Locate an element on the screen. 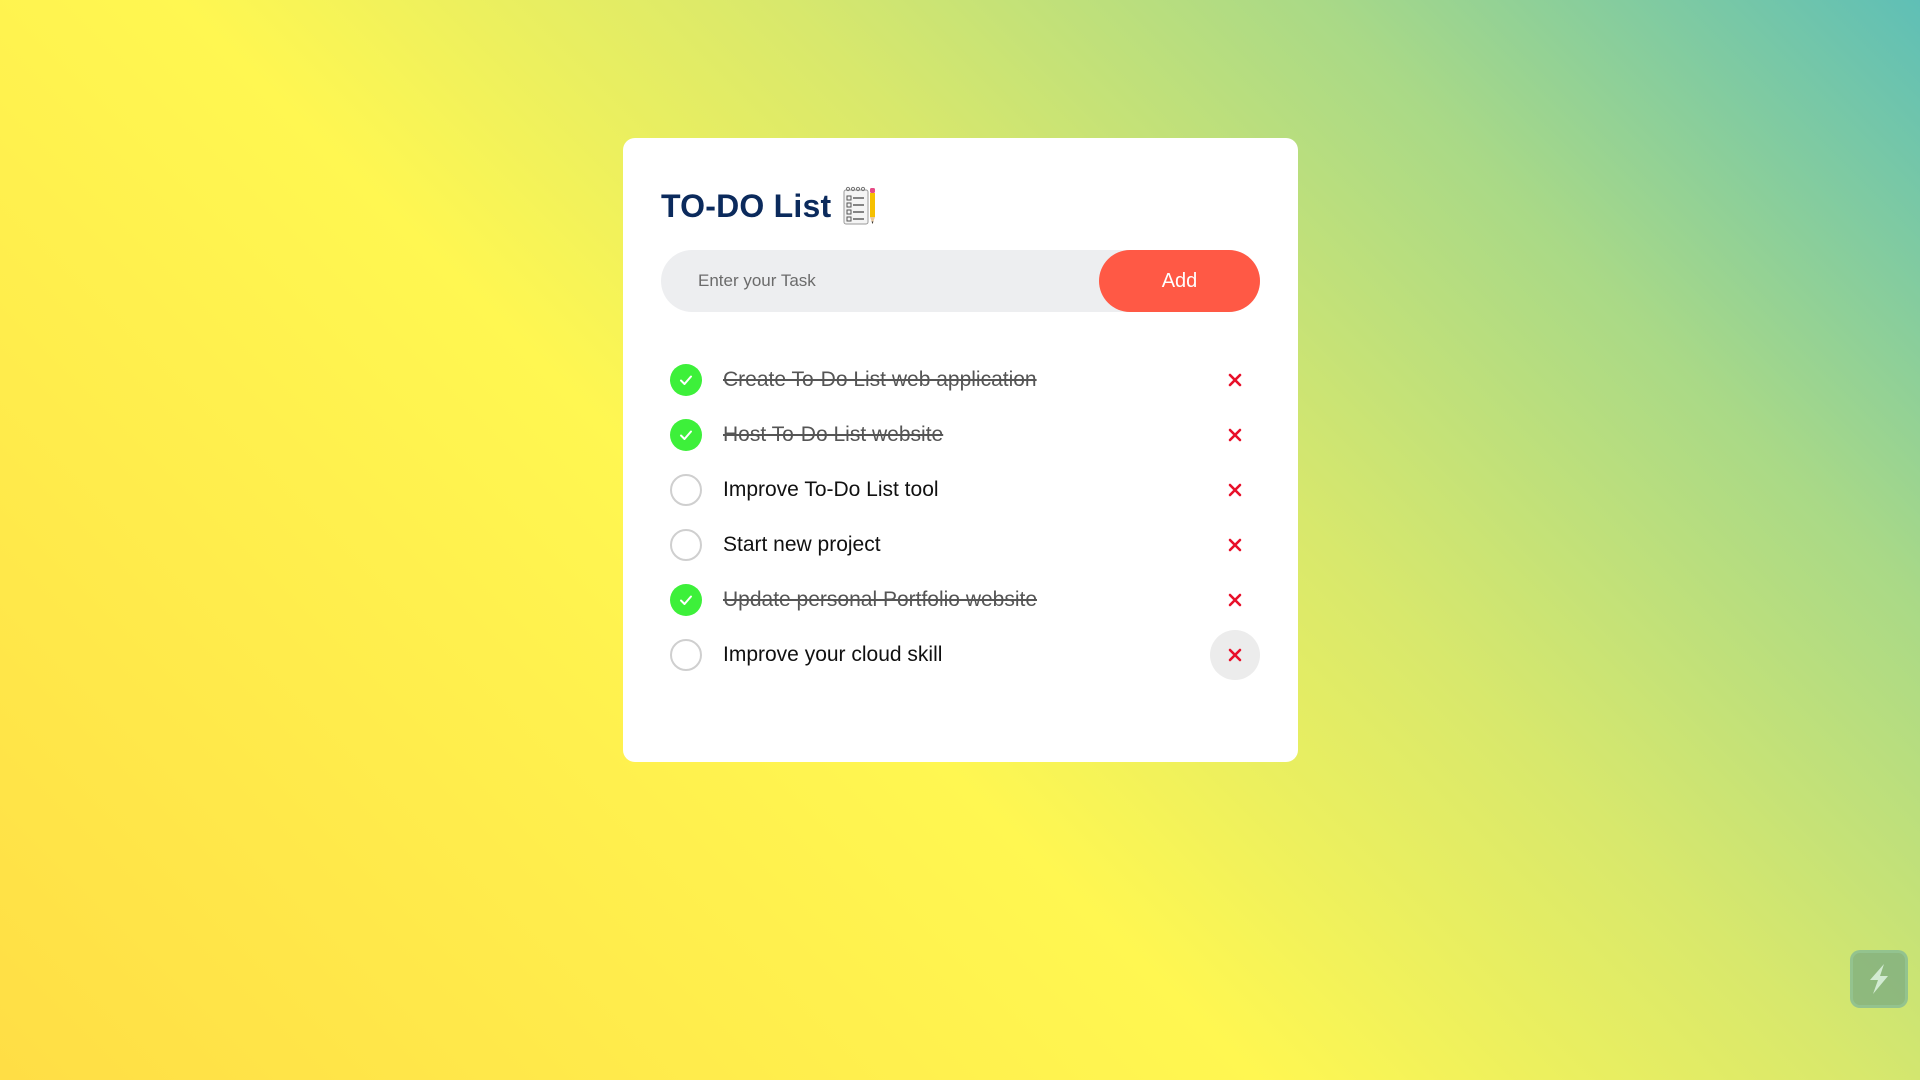 The height and width of the screenshot is (1080, 1920). lightning-widget-icon is located at coordinates (1879, 979).